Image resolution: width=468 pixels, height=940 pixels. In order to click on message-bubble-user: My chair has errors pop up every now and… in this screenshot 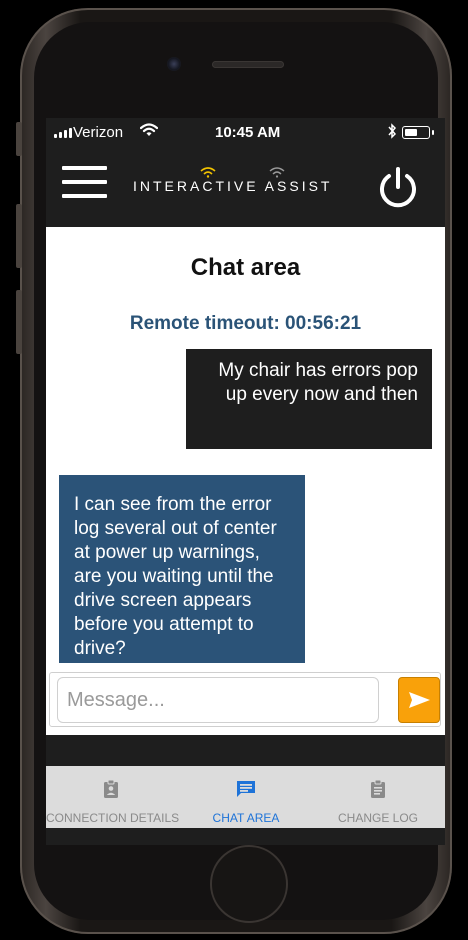, I will do `click(309, 399)`.